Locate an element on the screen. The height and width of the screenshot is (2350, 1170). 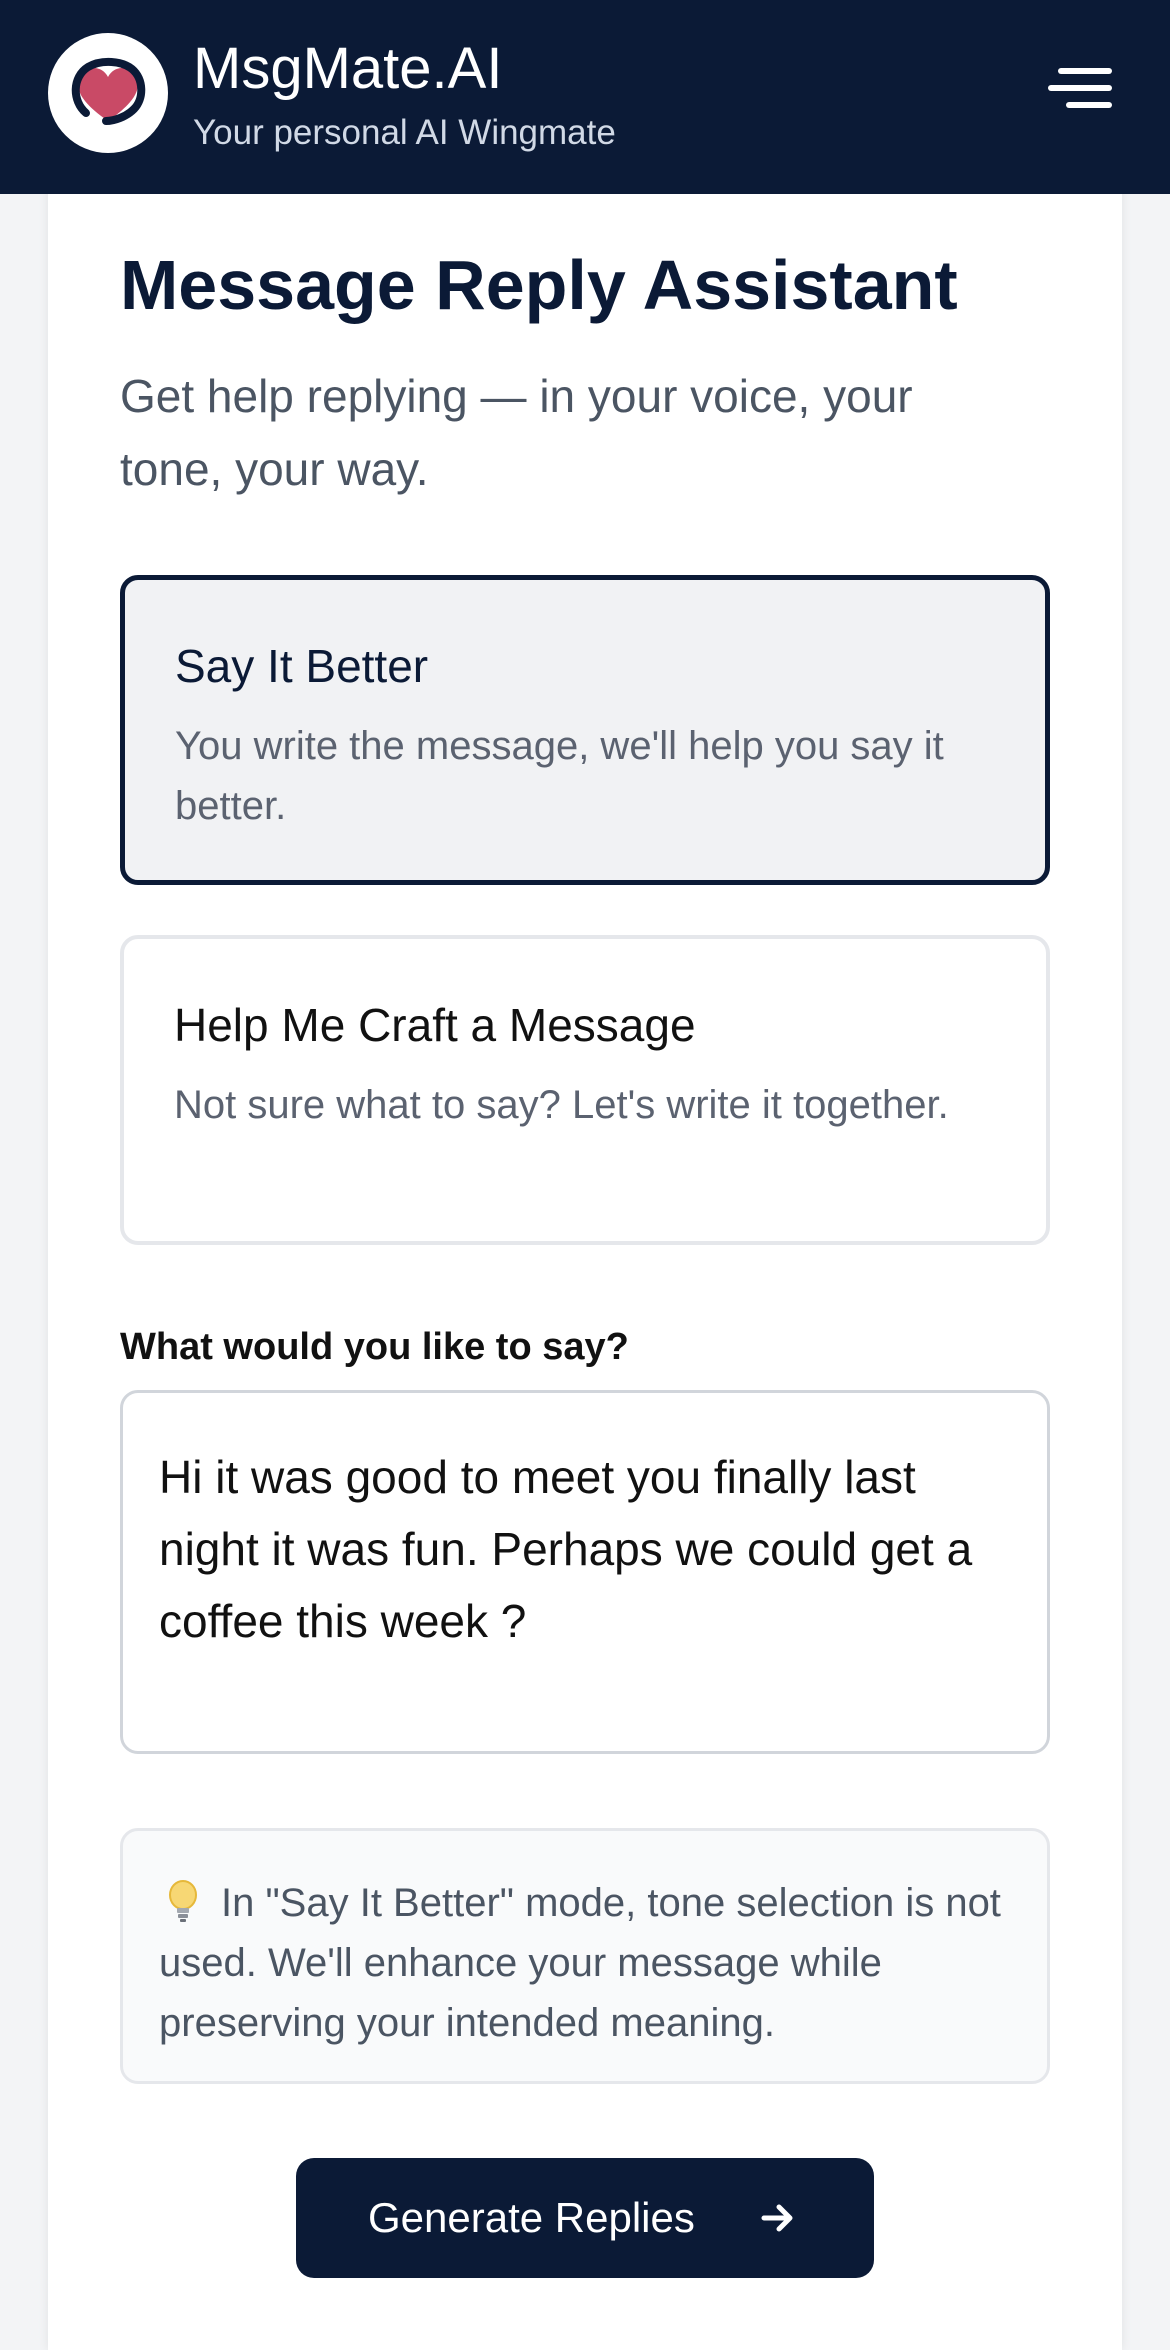
menu-button is located at coordinates (1082, 90).